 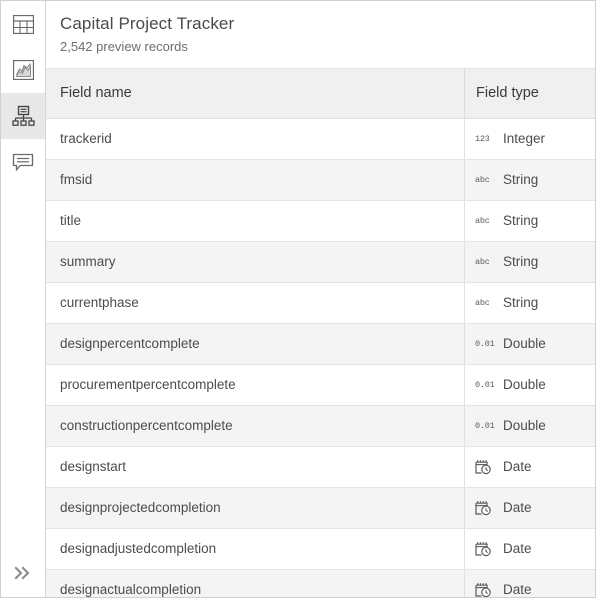 I want to click on field-name-cell: trackerid, so click(x=255, y=138).